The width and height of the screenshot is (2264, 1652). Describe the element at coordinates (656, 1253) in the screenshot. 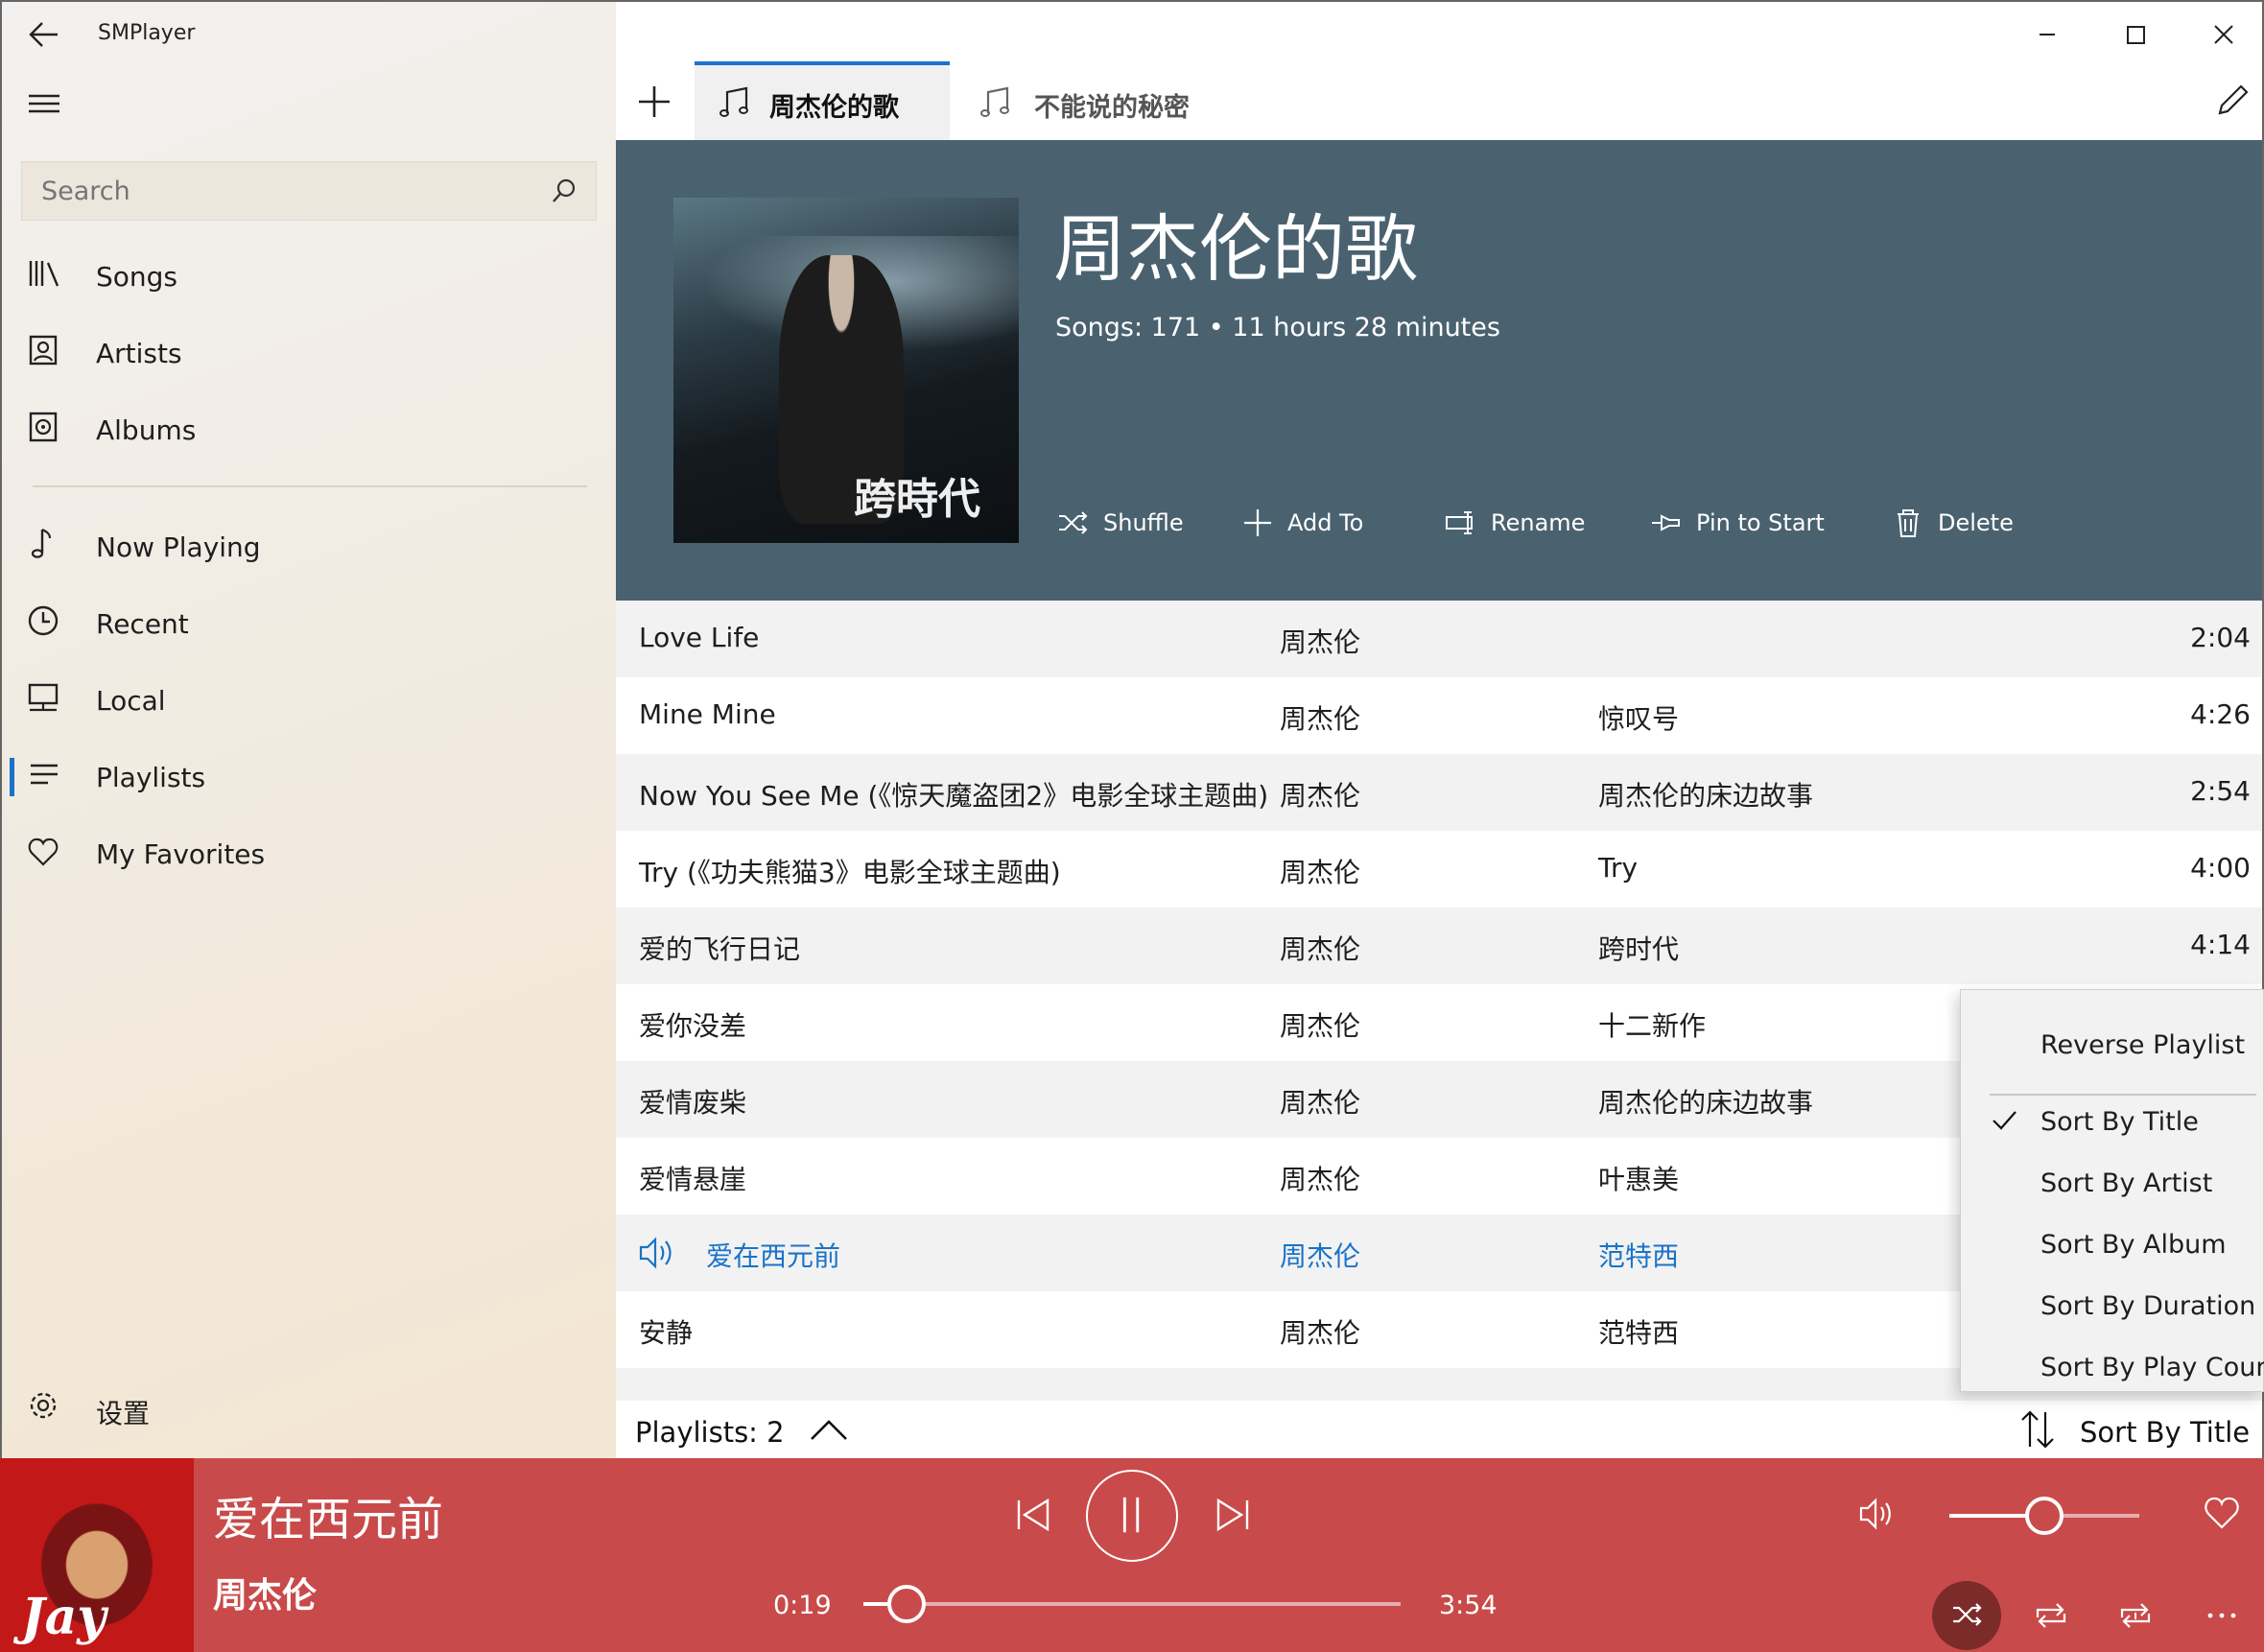

I see `speaker-icon` at that location.